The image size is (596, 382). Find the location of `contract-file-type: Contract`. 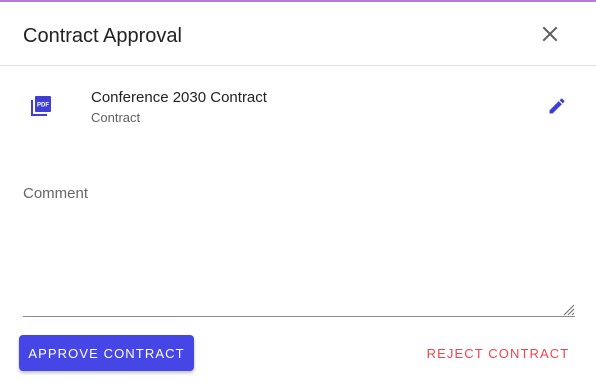

contract-file-type: Contract is located at coordinates (116, 117).